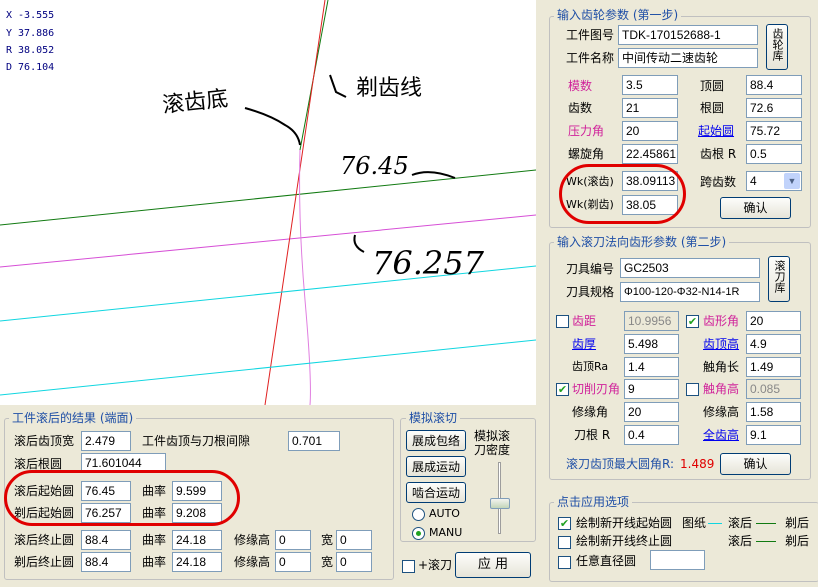 The height and width of the screenshot is (587, 818). Describe the element at coordinates (154, 540) in the screenshot. I see `hob-end-curv-label: 曲率` at that location.